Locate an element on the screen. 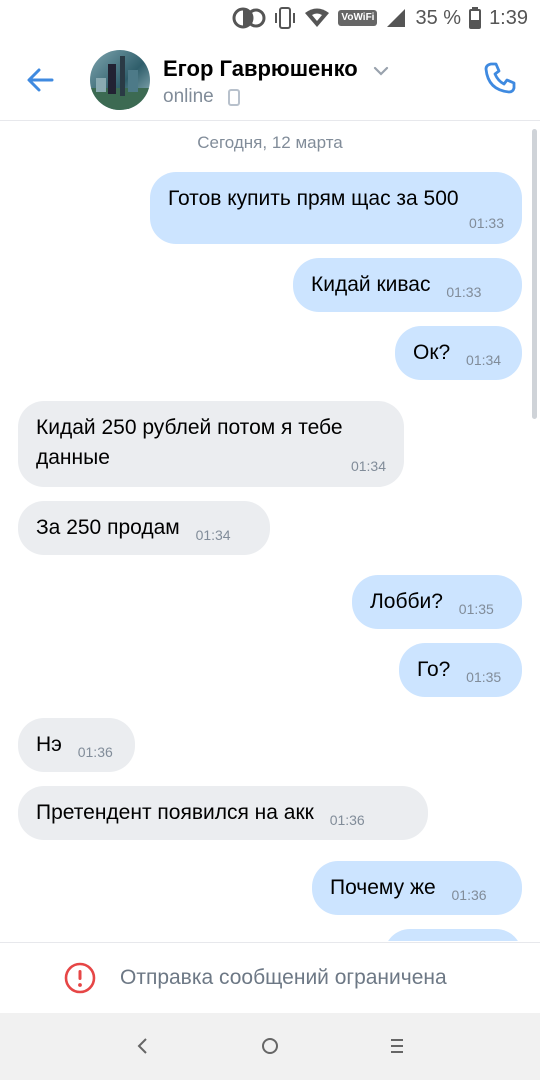 The image size is (540, 1080). mobile-icon is located at coordinates (234, 97).